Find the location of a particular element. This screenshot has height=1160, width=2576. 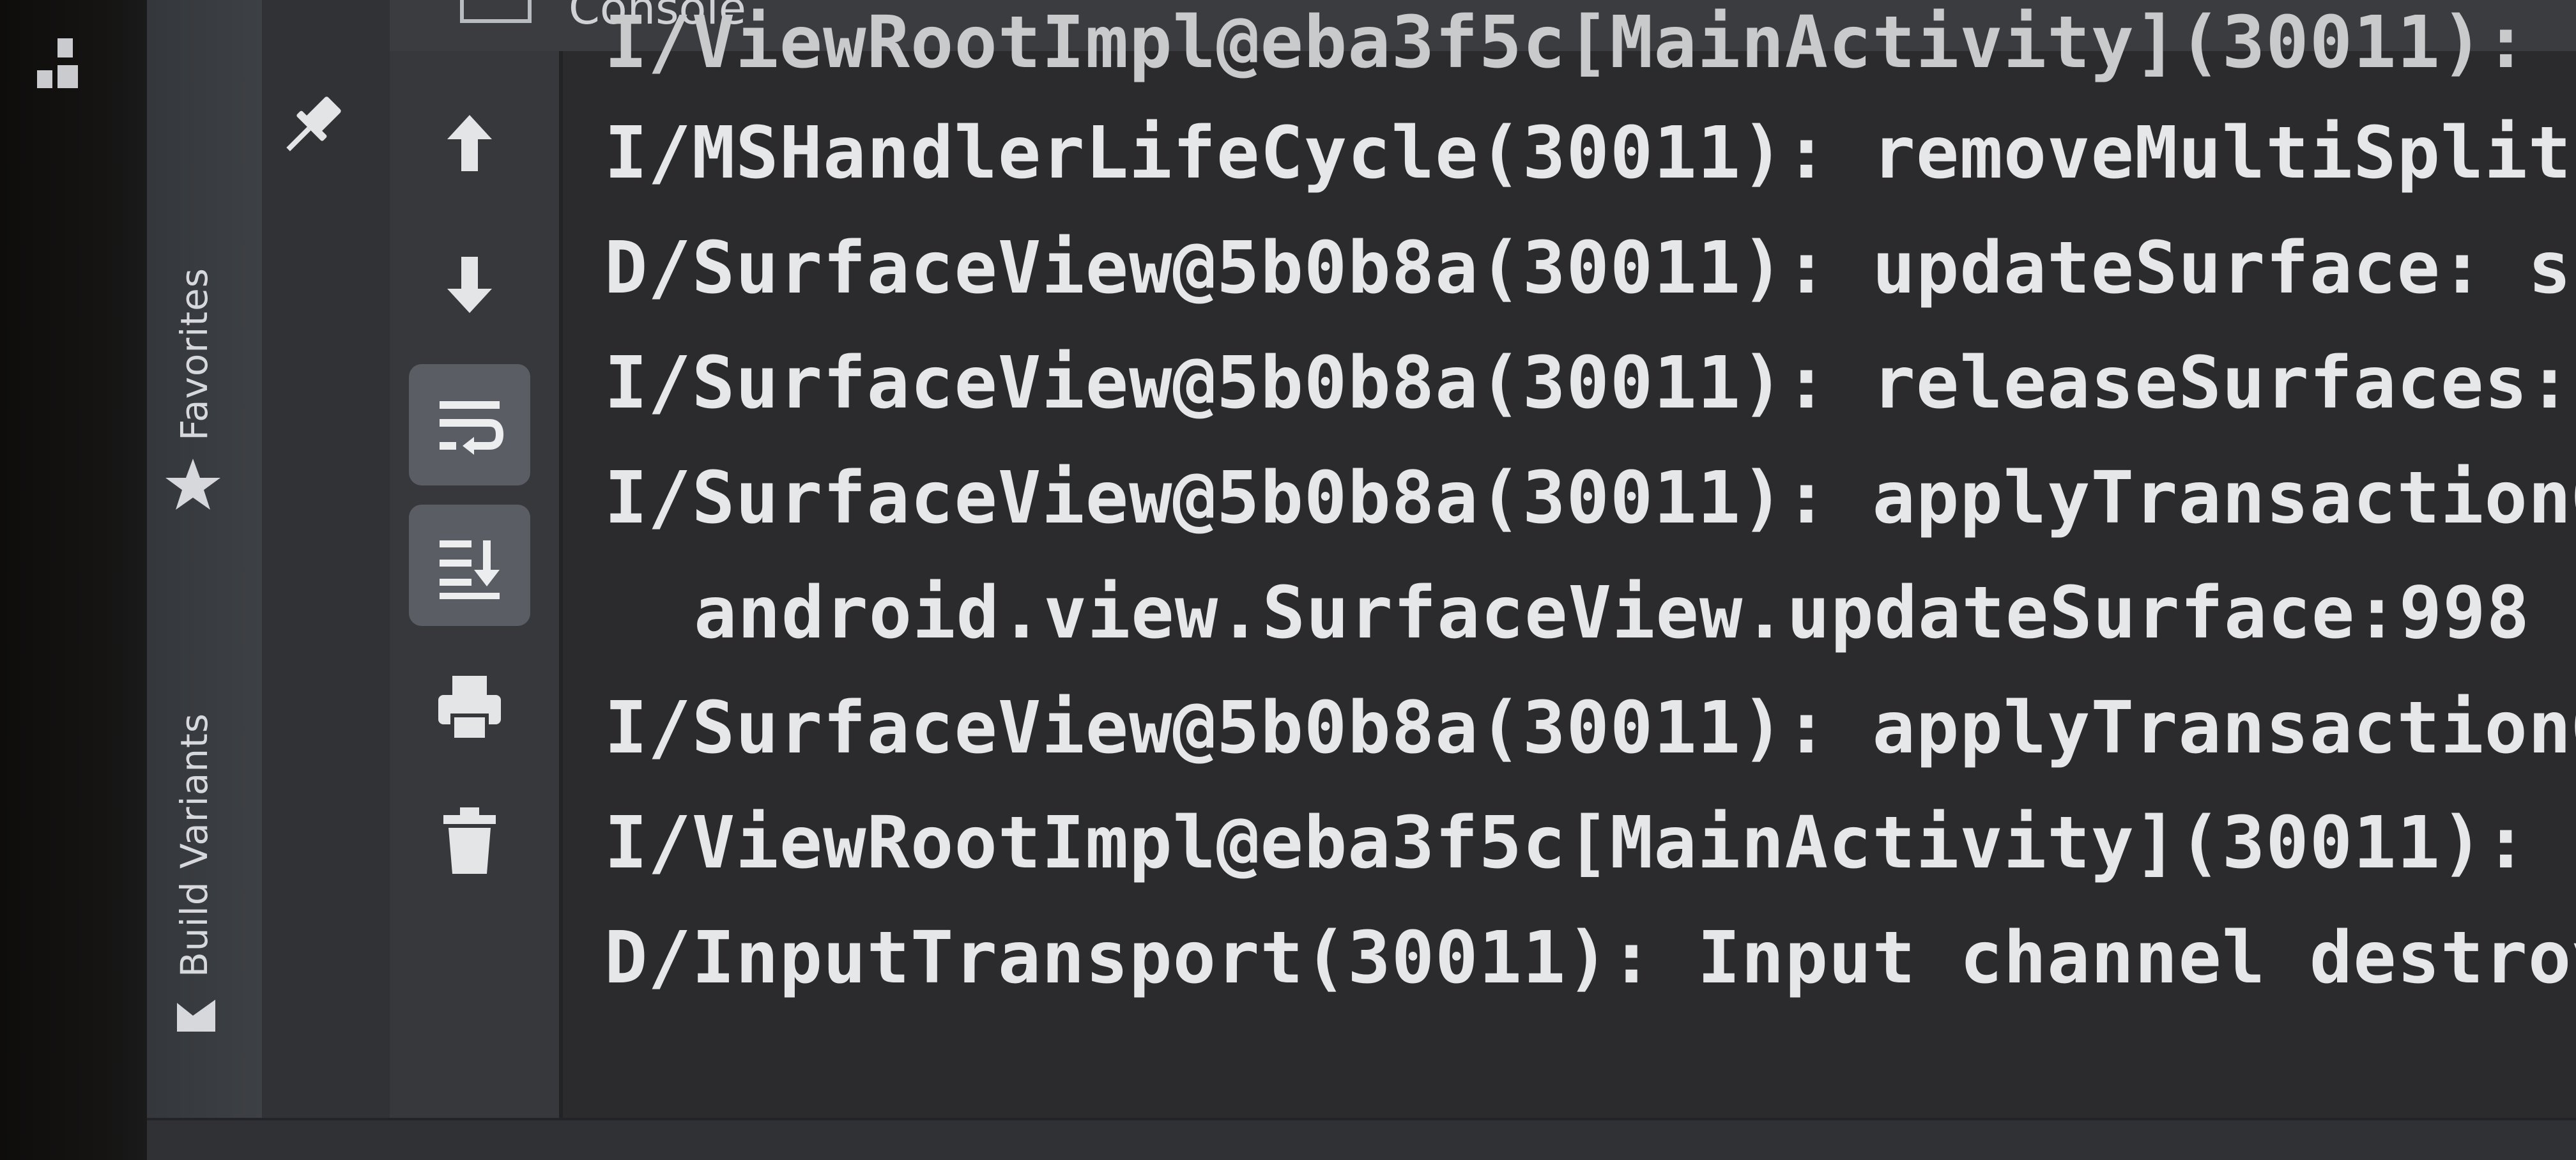

scroll-up-icon is located at coordinates (469, 143).